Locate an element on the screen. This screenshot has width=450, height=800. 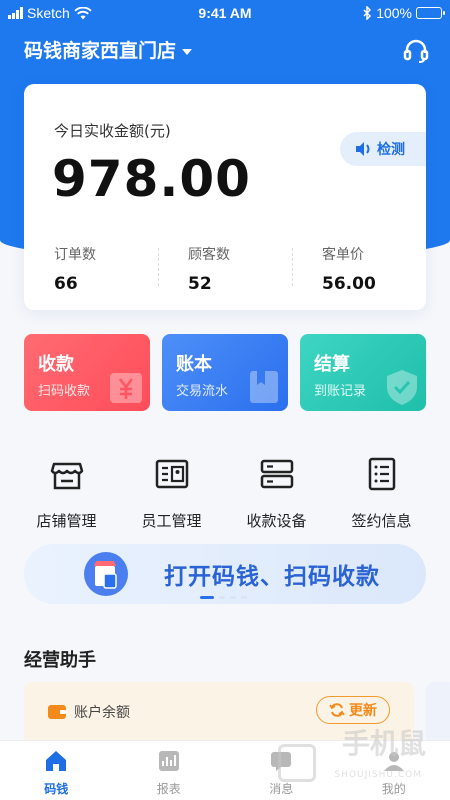
device-icon is located at coordinates (276, 474).